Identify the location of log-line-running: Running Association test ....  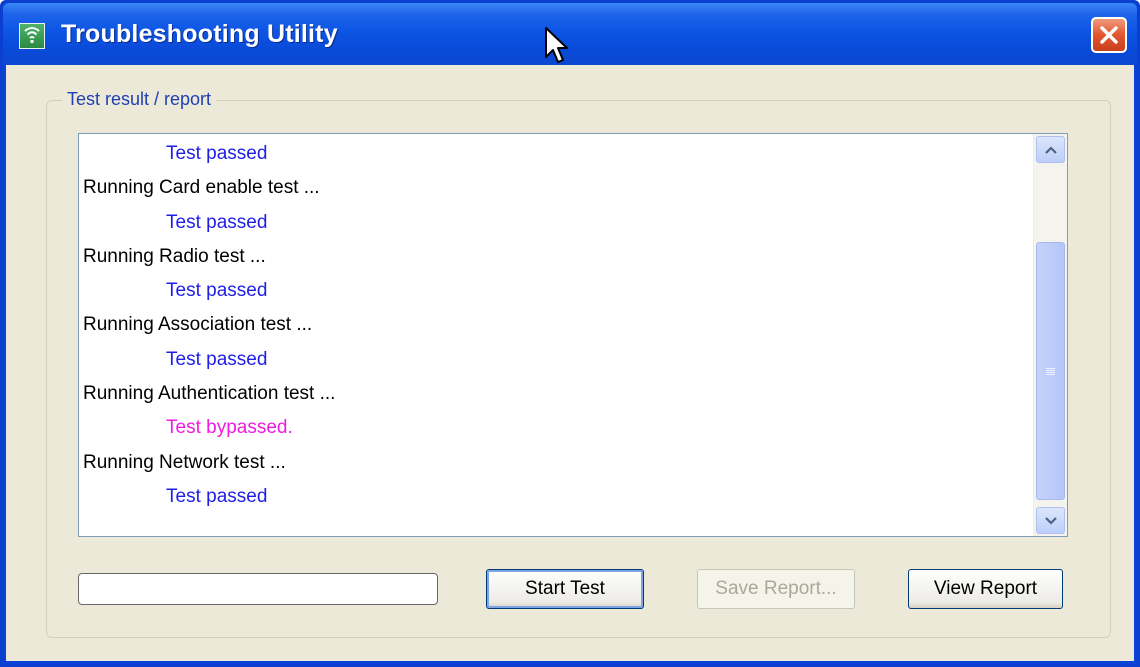
(198, 325).